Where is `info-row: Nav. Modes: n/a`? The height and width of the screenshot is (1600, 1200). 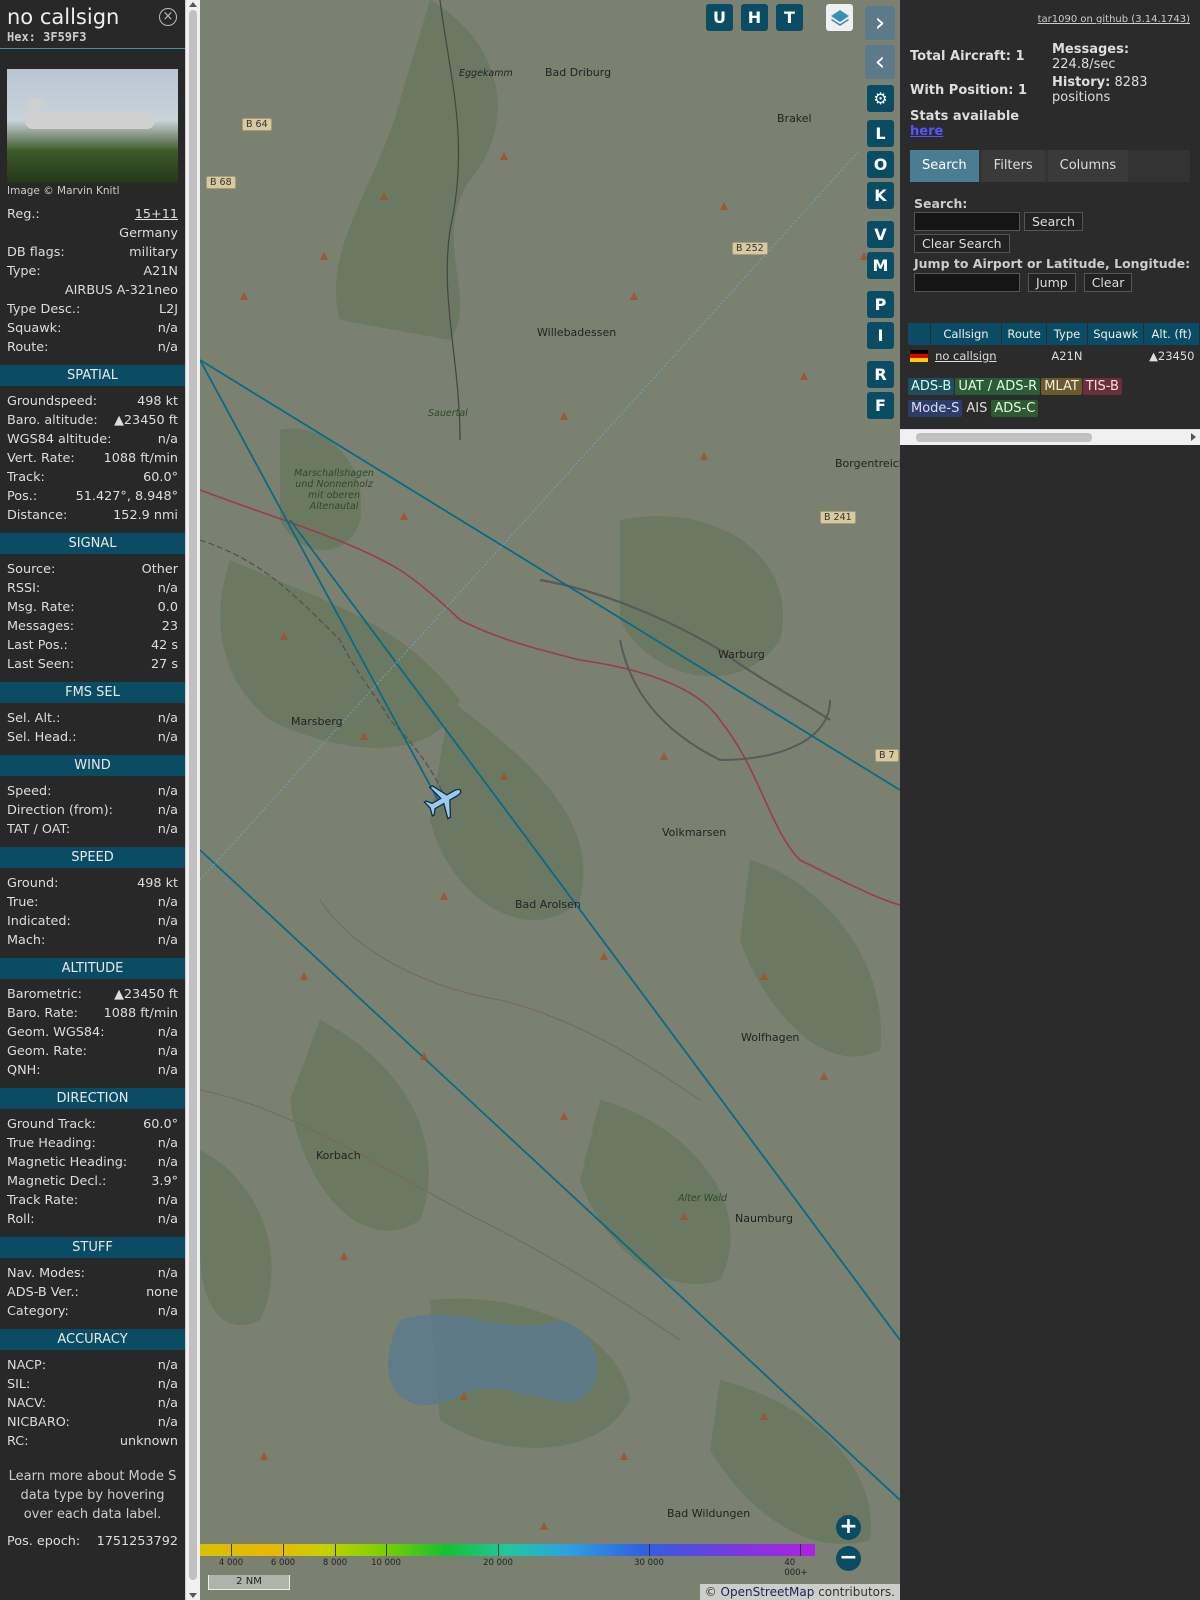
info-row: Nav. Modes: n/a is located at coordinates (92, 1273).